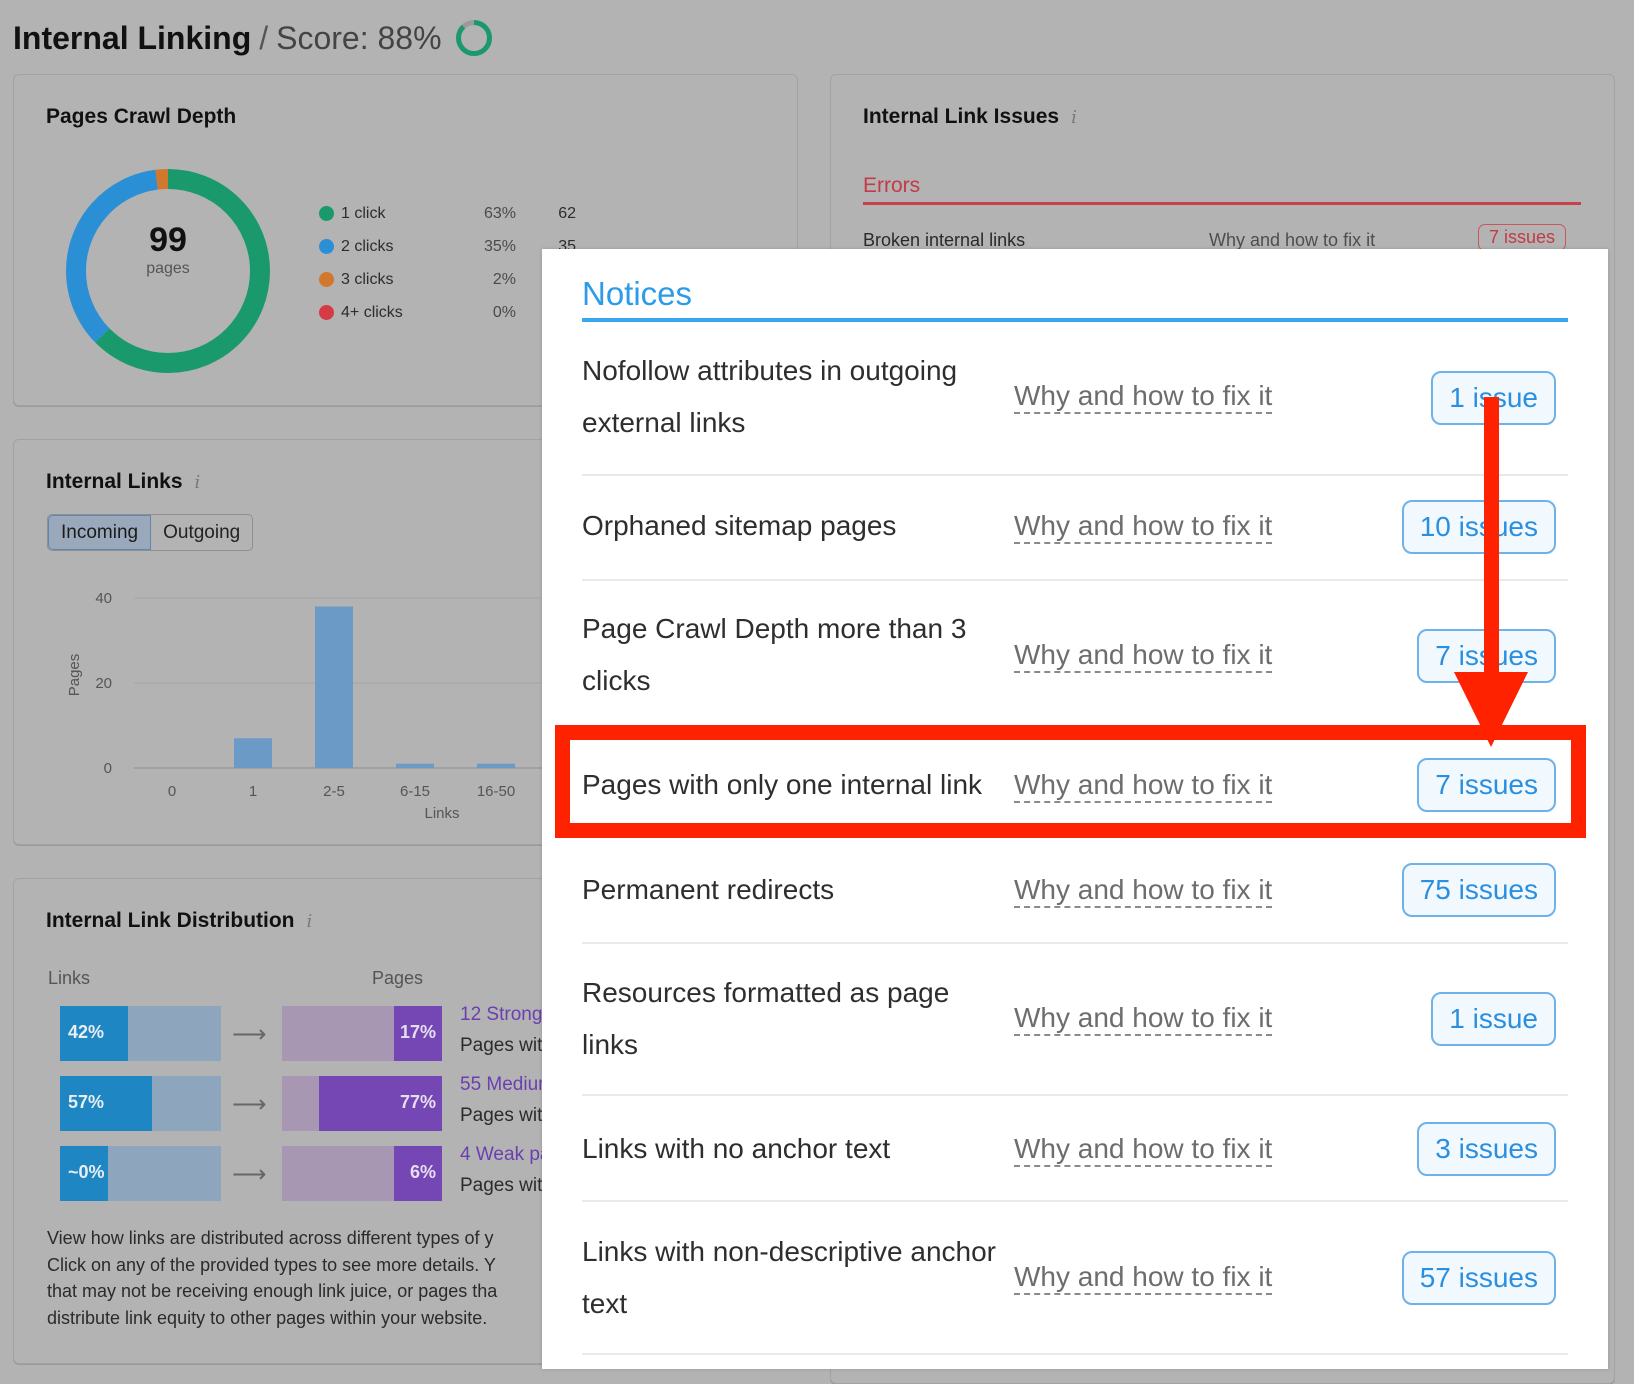  What do you see at coordinates (504, 279) in the screenshot?
I see `legend-percent: 2%` at bounding box center [504, 279].